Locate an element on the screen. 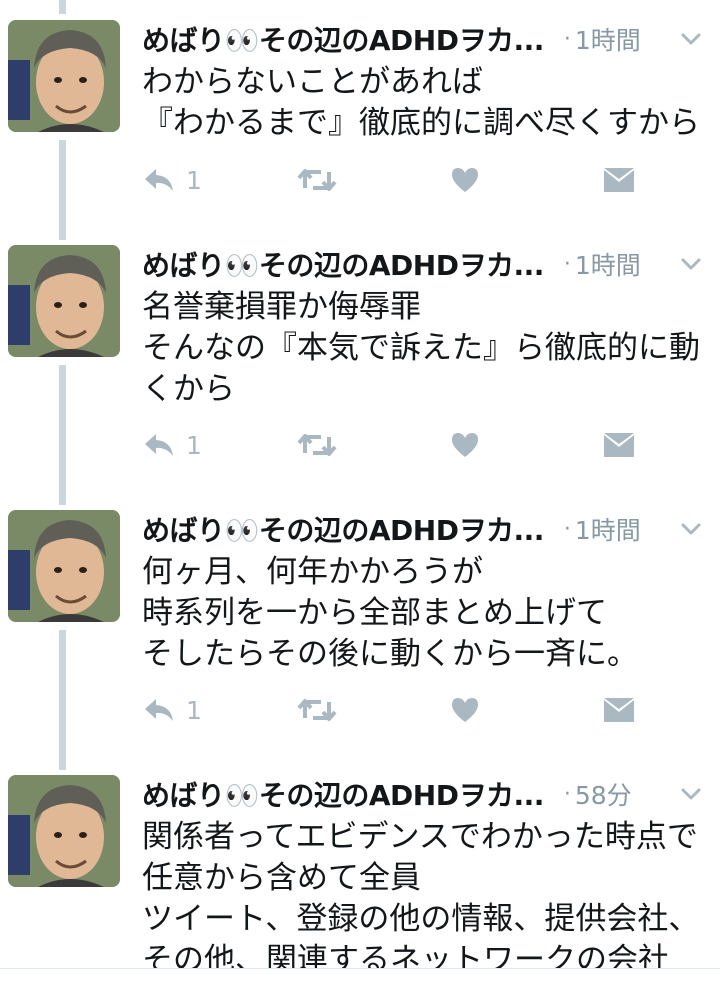 The height and width of the screenshot is (998, 720). tweet-text: 名誉棄損罪か侮辱罪 そんなの『本気で訴えた』ら徹底的に動くから is located at coordinates (421, 348).